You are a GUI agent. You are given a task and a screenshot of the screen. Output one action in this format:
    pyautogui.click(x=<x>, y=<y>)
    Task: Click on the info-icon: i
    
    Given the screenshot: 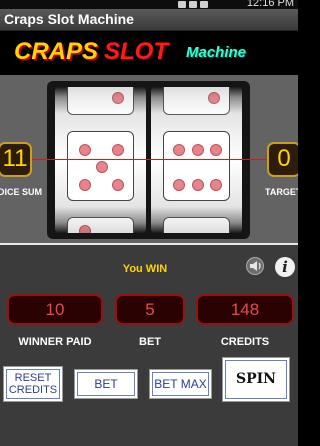 What is the action you would take?
    pyautogui.click(x=285, y=267)
    